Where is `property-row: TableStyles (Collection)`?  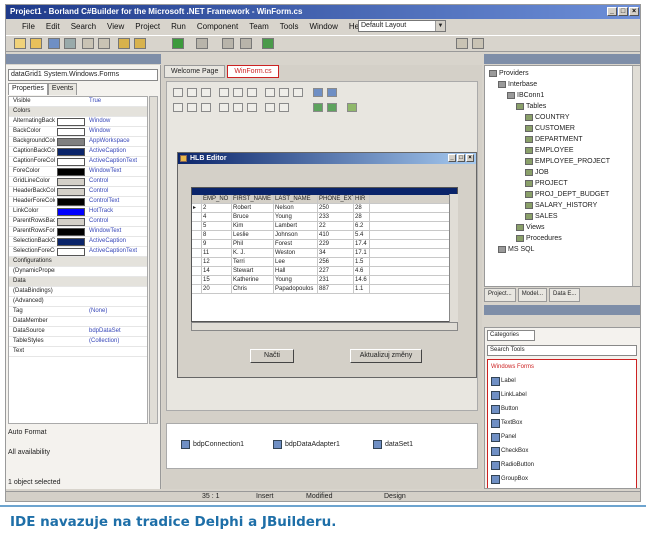
property-row: TableStyles (Collection) is located at coordinates (78, 342).